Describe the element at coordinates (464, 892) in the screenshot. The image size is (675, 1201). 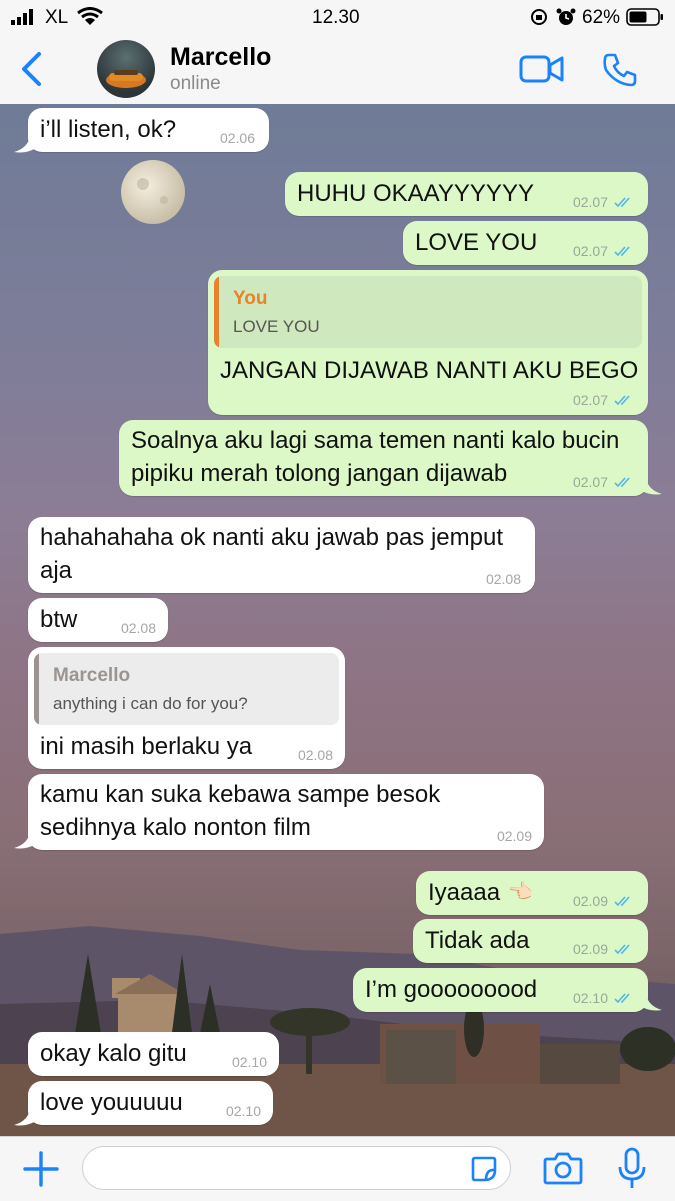
I see `message-text: Iyaaaa` at that location.